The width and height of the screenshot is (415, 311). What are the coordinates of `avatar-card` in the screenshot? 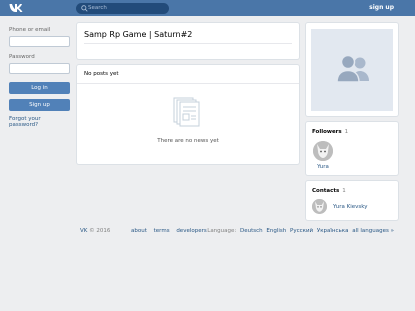 It's located at (352, 69).